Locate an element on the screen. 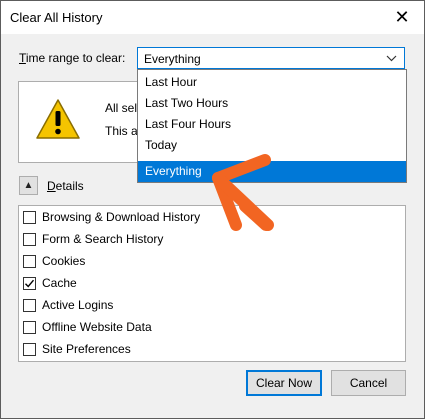 The image size is (425, 419). checkbox-label: Browsing & Download History is located at coordinates (121, 217).